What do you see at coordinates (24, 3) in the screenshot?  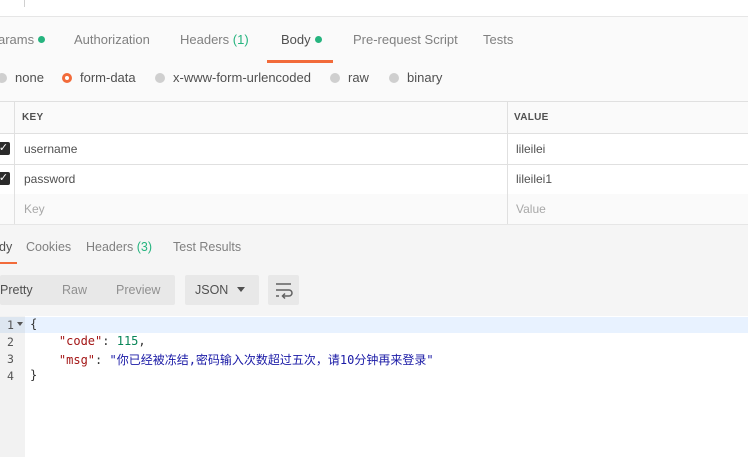 I see `divider` at bounding box center [24, 3].